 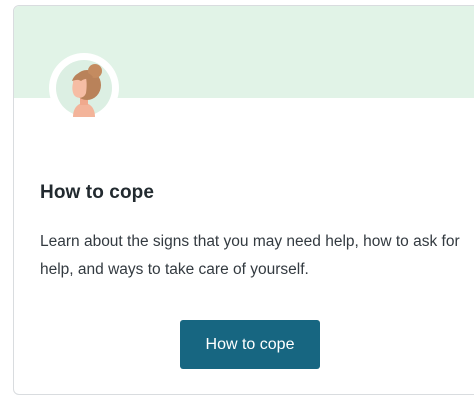 What do you see at coordinates (97, 192) in the screenshot?
I see `card-title: How to cope` at bounding box center [97, 192].